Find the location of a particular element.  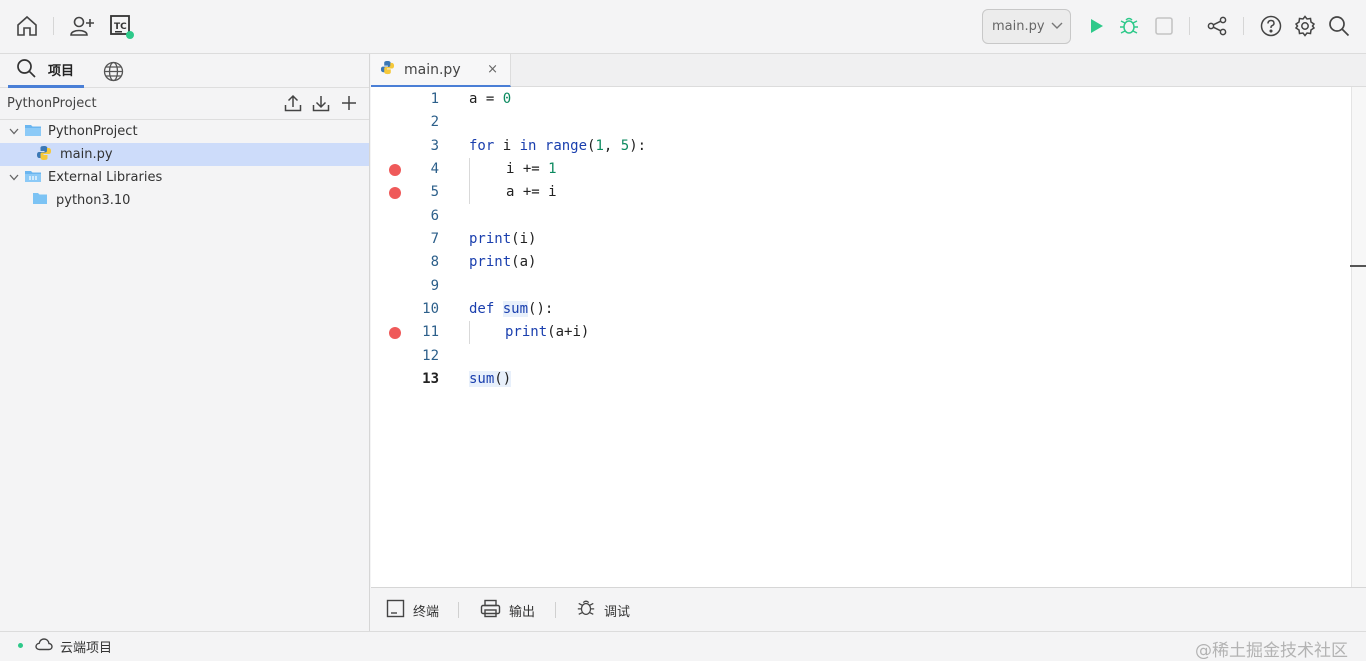

line-number: 12 is located at coordinates (430, 356).